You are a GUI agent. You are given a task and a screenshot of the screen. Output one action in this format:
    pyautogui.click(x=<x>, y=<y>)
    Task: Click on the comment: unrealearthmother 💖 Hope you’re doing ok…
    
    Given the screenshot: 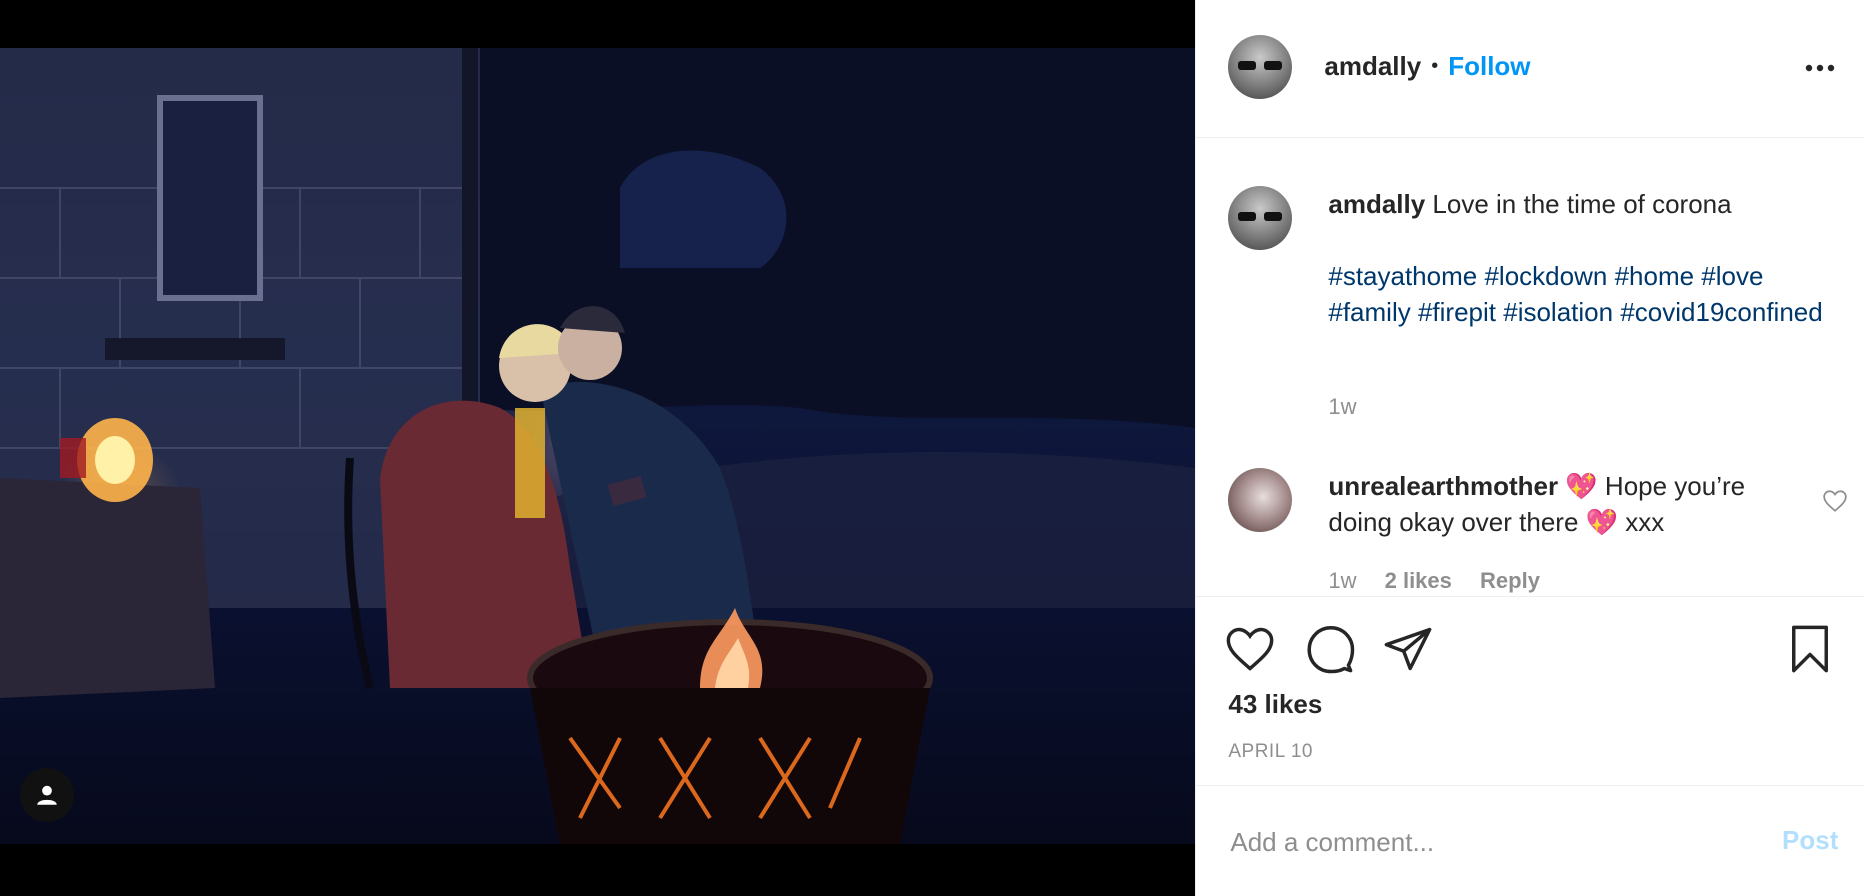 What is the action you would take?
    pyautogui.click(x=1558, y=504)
    